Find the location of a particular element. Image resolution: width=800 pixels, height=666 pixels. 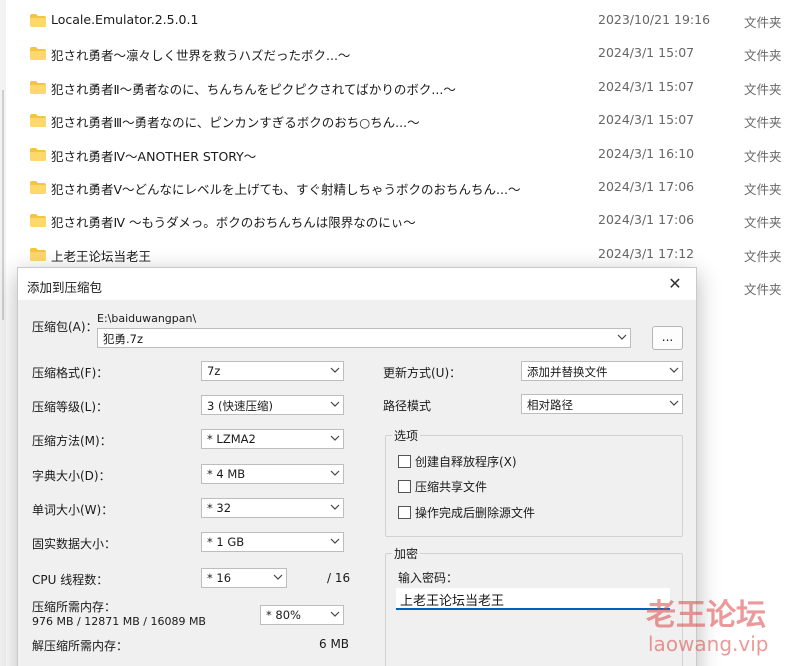

file-name: 犯され勇者Ⅱ～勇者なのに、ちんちんをピクピクされてばかりのボク...～ is located at coordinates (253, 89).